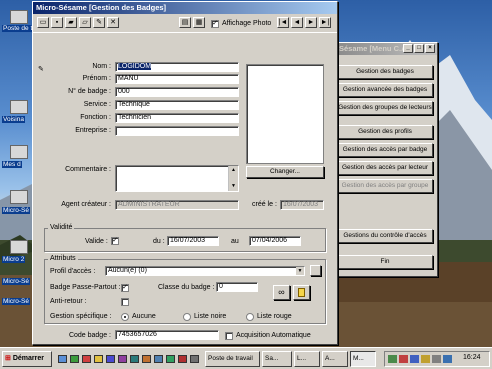  Describe the element at coordinates (199, 22) in the screenshot. I see `photo-icon: ▦` at that location.